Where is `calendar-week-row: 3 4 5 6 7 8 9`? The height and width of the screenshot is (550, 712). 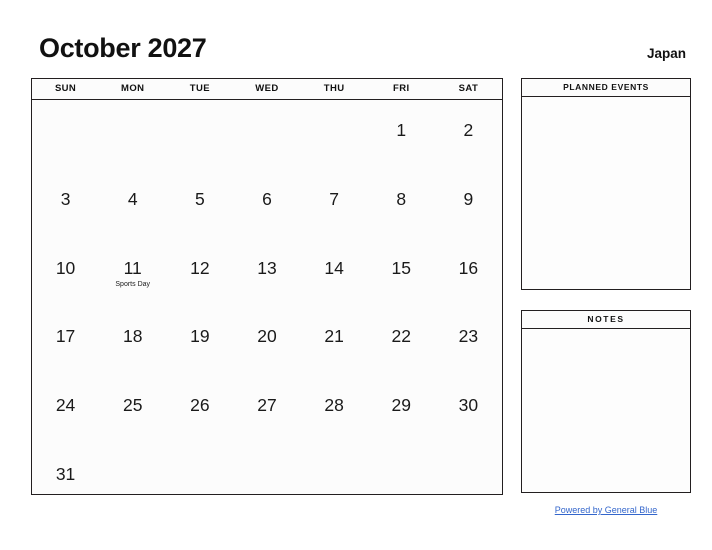 calendar-week-row: 3 4 5 6 7 8 9 is located at coordinates (267, 203).